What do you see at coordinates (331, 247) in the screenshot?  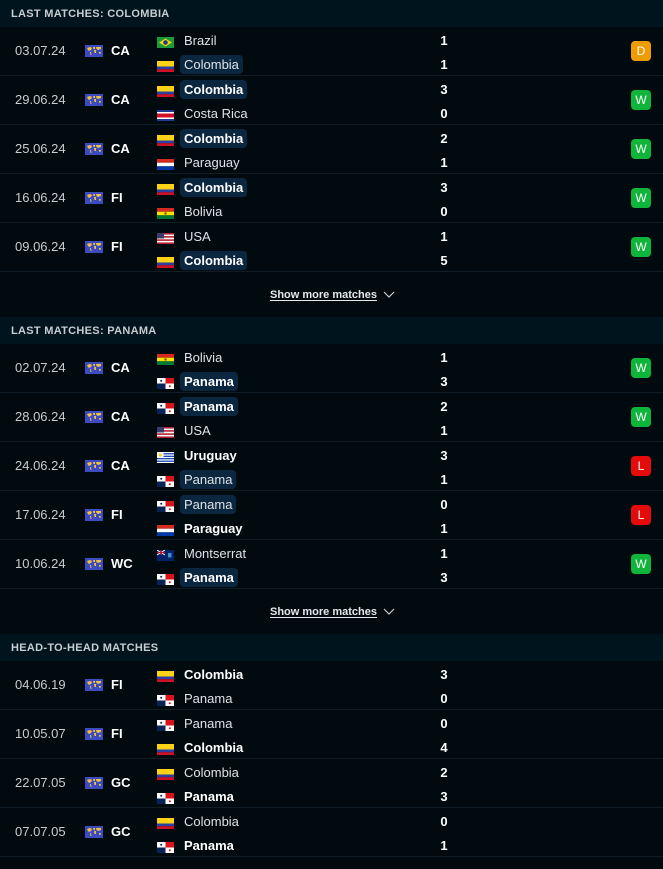 I see `match-row: 09.06.24 FI USA 1 Colombia 5 W` at bounding box center [331, 247].